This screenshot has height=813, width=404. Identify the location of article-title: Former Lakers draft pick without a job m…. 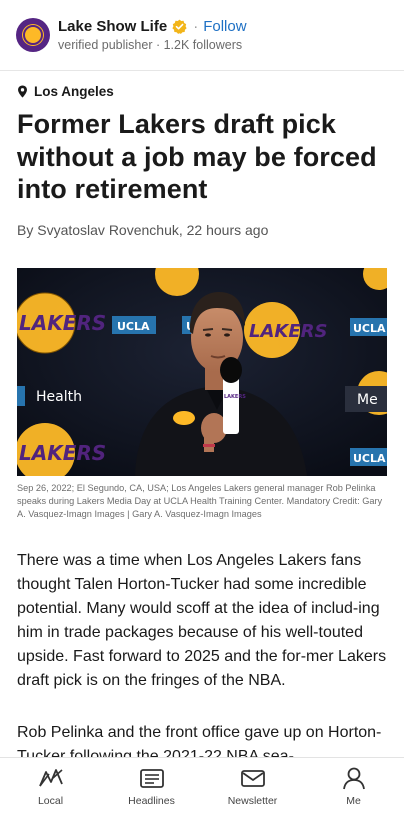
(197, 156).